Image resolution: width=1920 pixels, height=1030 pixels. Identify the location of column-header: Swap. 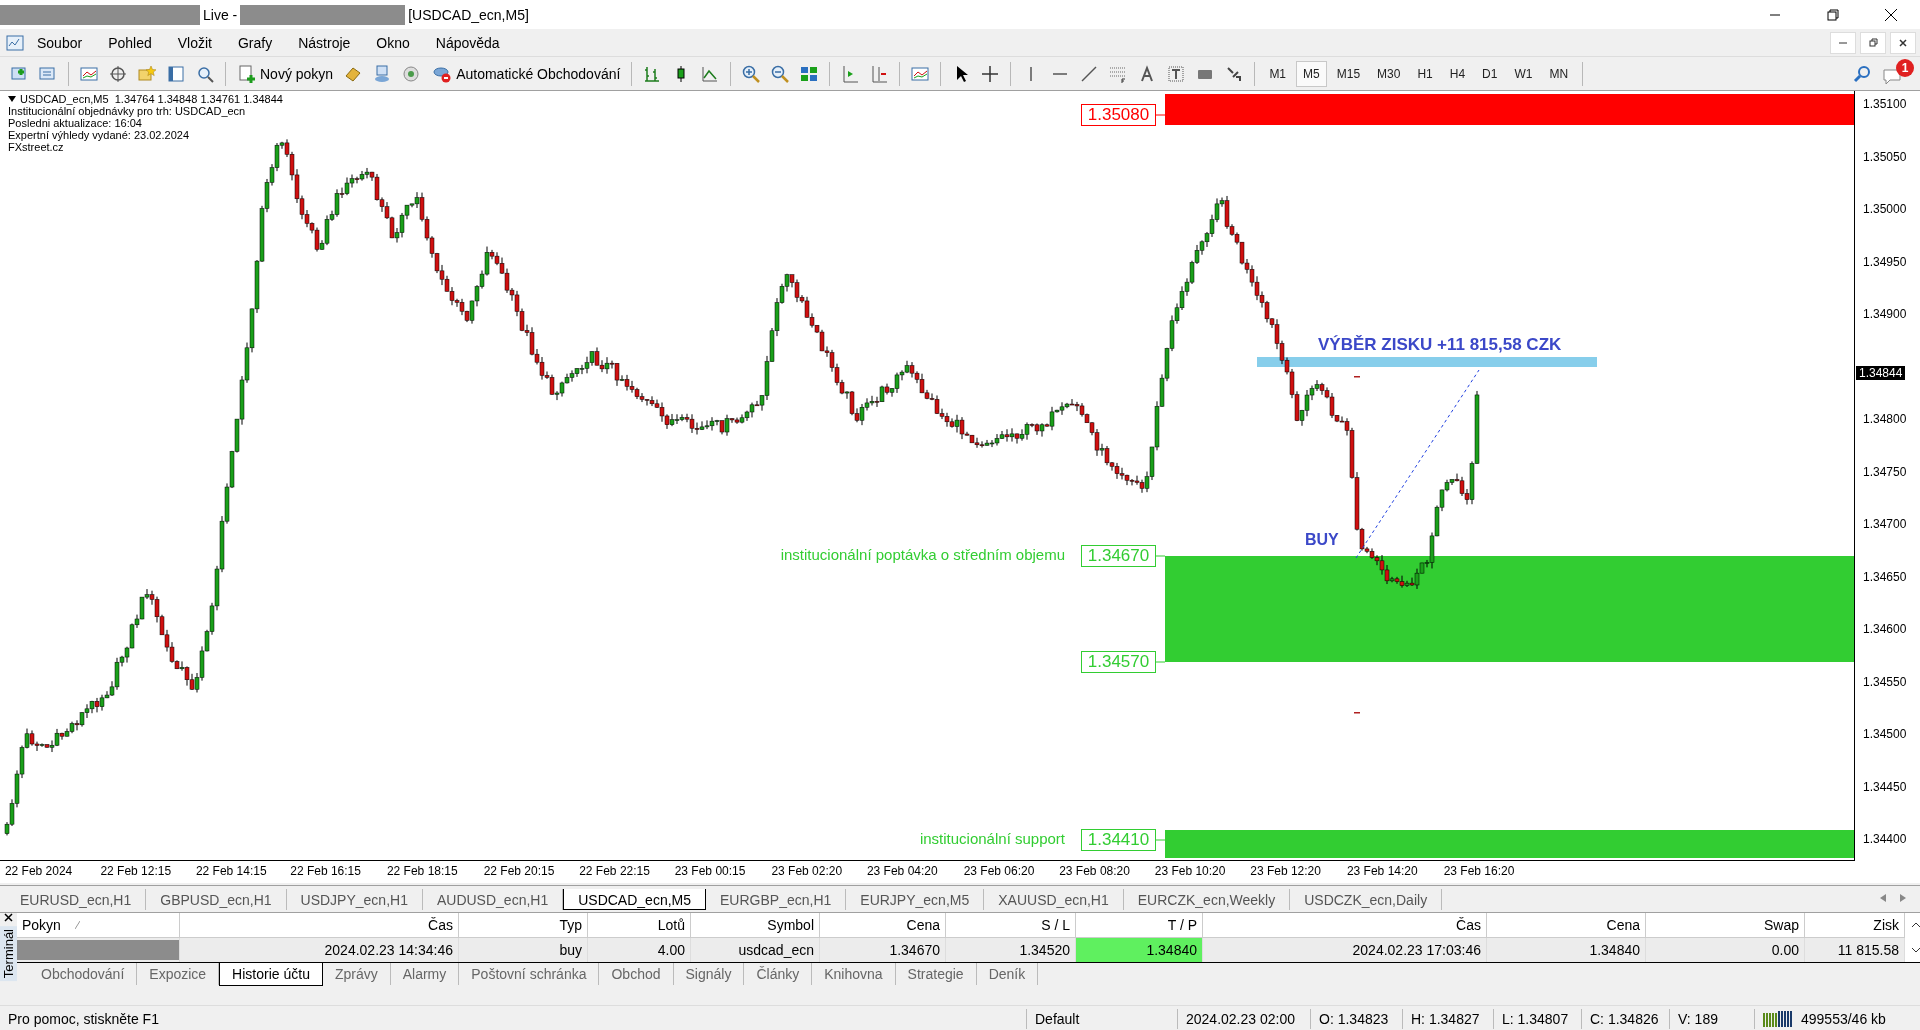
(1725, 925).